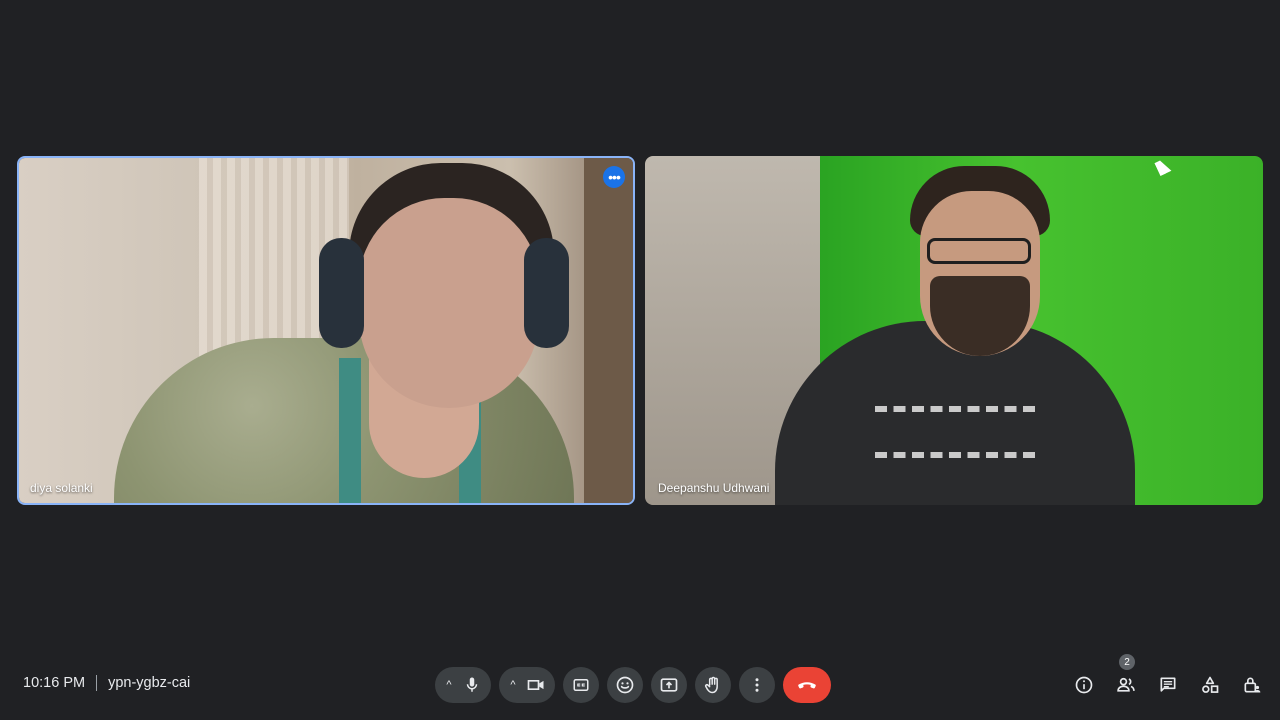  I want to click on chat-icon, so click(1168, 684).